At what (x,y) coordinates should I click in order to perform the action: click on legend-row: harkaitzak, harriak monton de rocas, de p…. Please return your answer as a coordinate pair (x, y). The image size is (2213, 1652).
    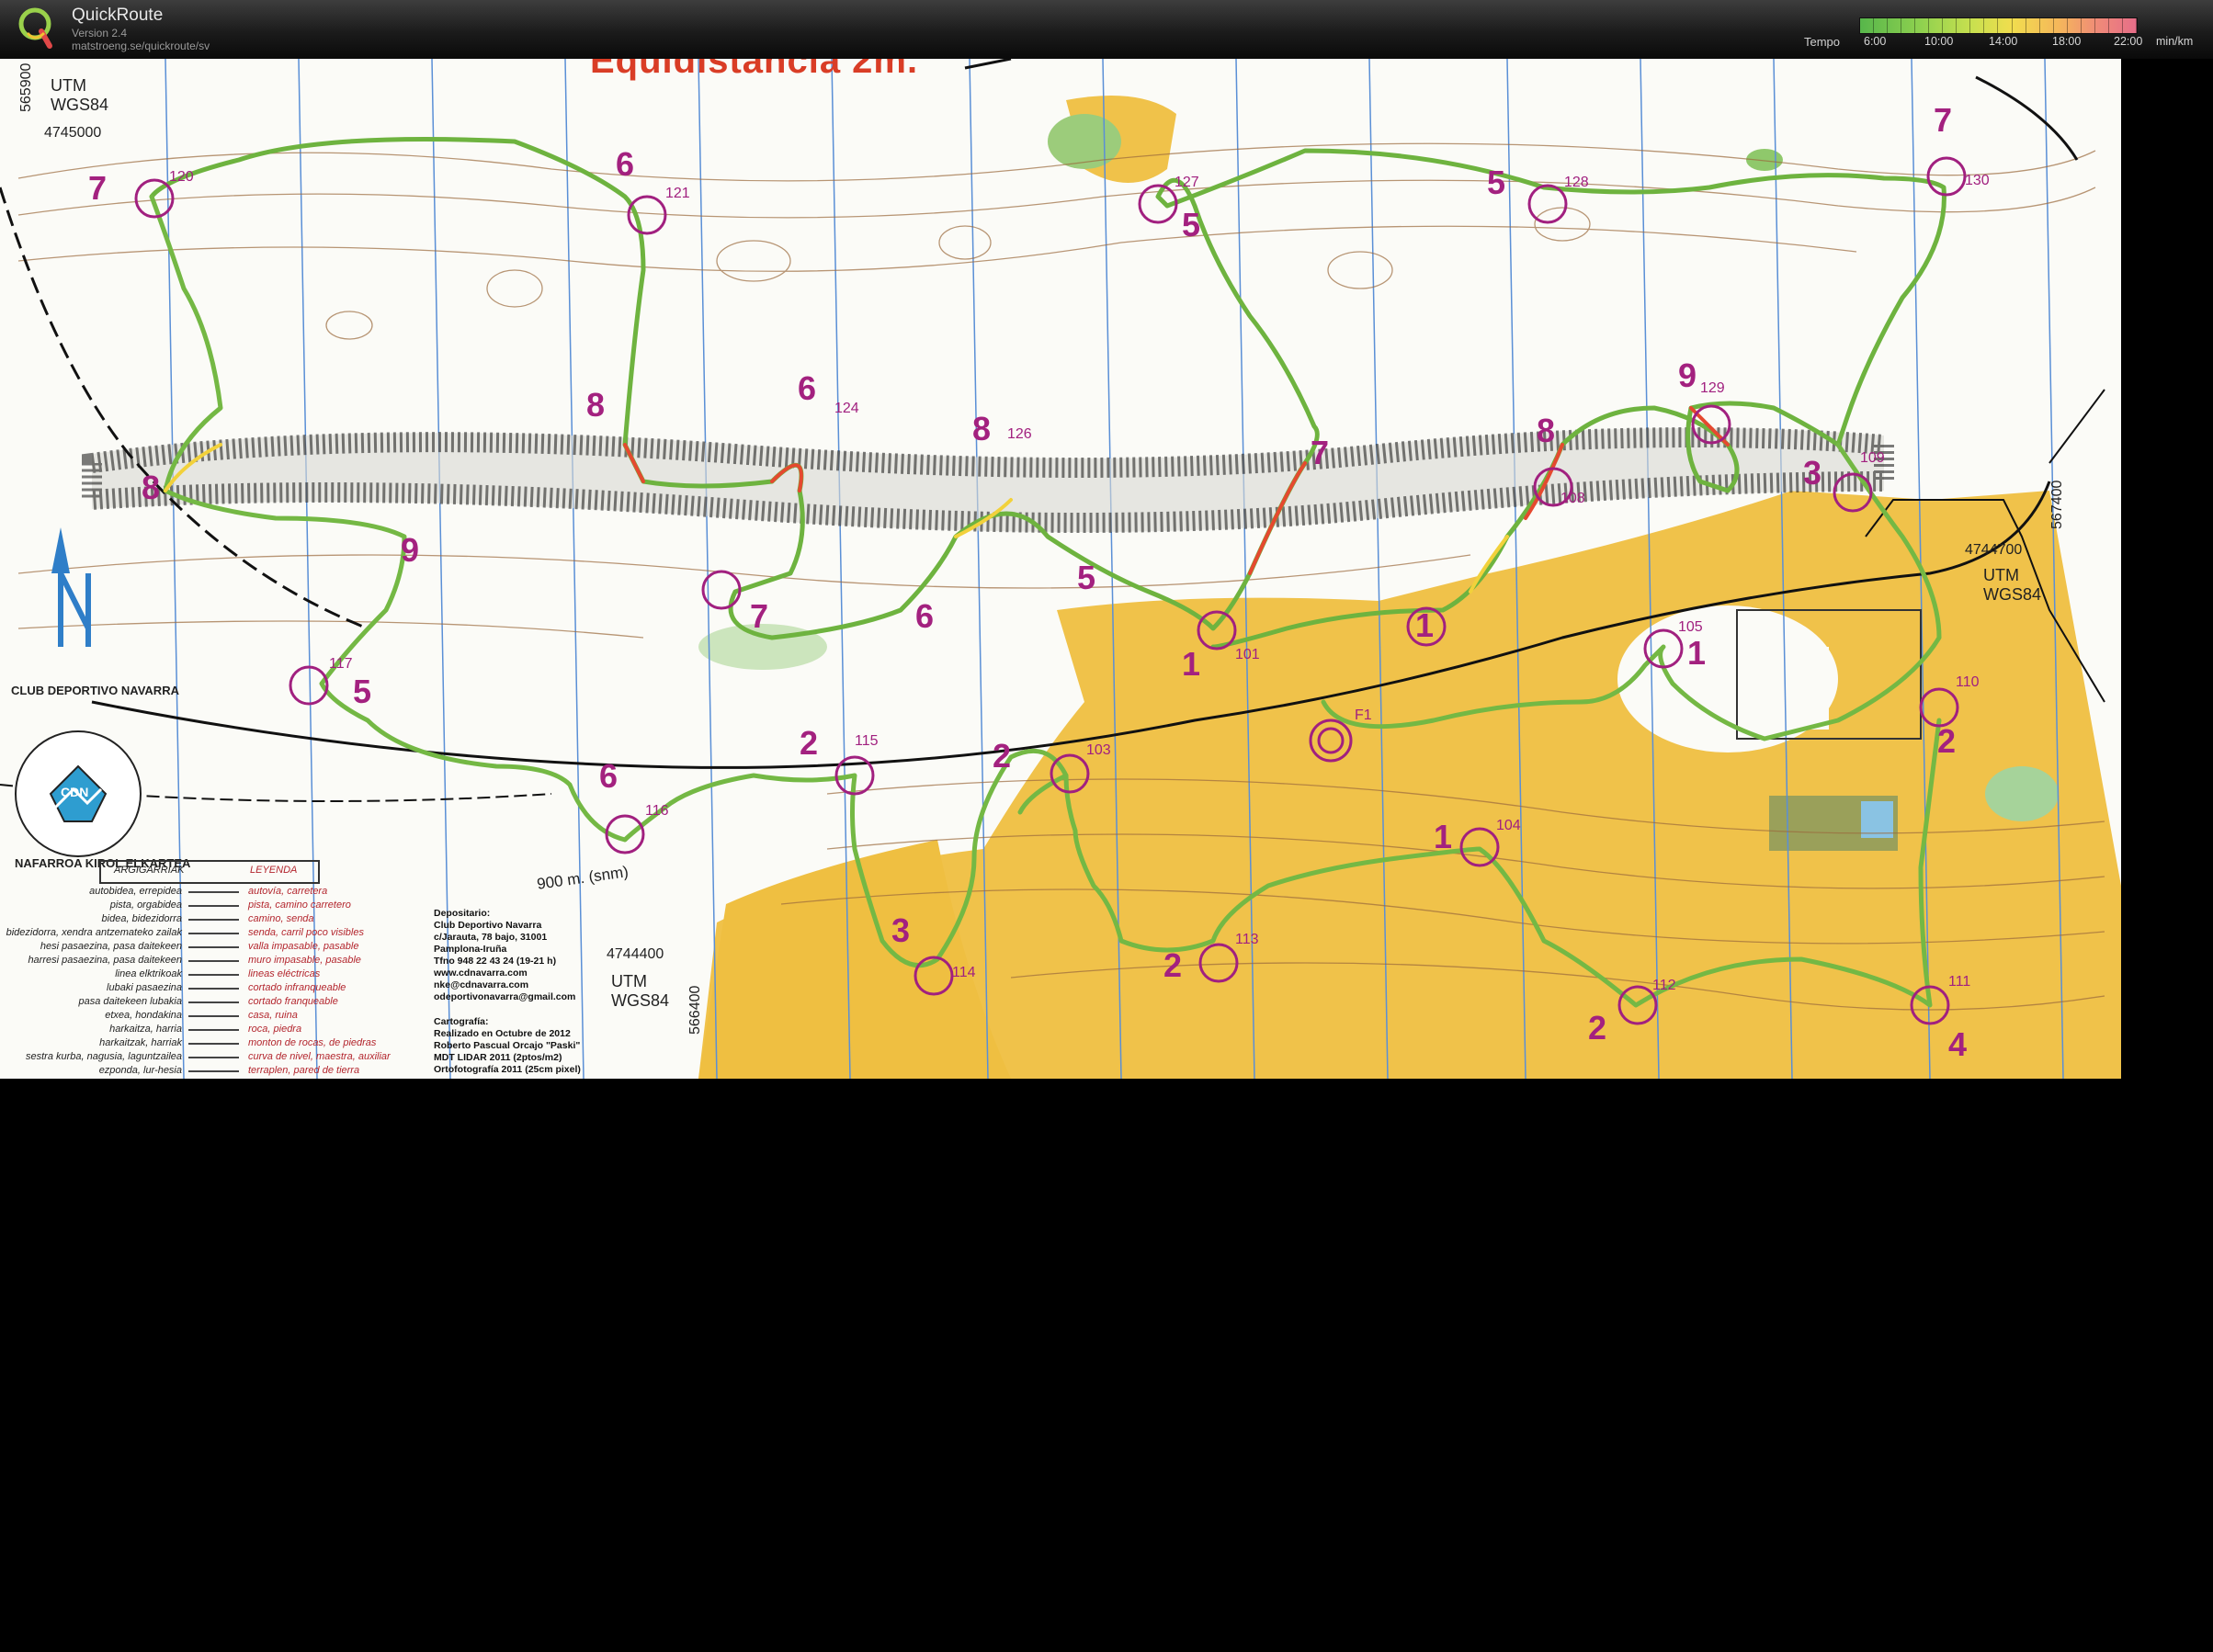
    Looking at the image, I should click on (238, 1042).